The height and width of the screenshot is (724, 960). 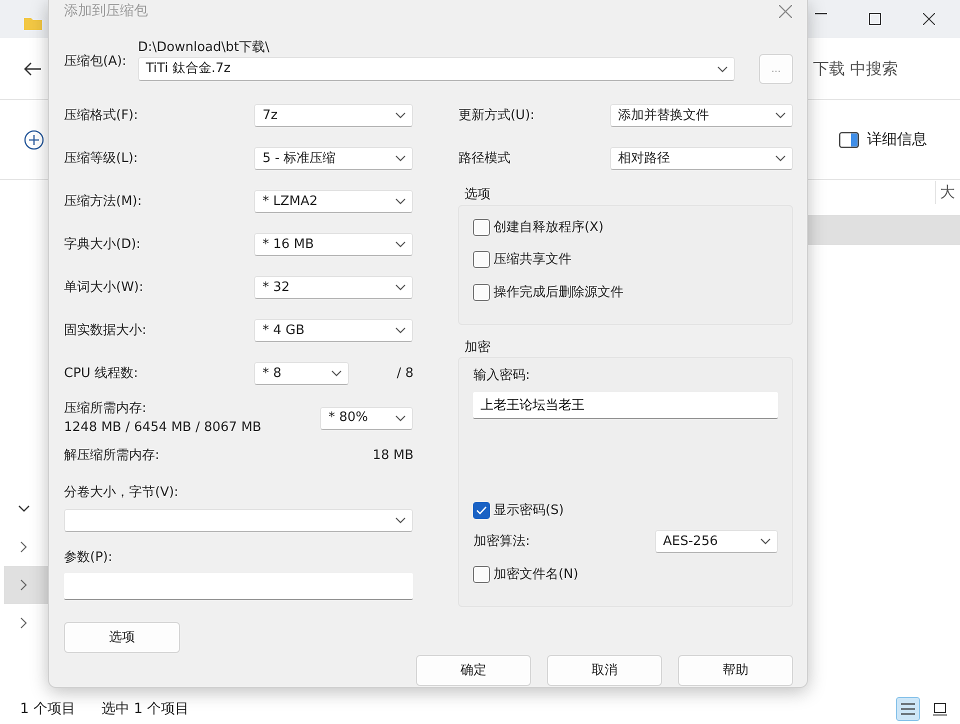 What do you see at coordinates (334, 115) in the screenshot?
I see `dropdown: 7z` at bounding box center [334, 115].